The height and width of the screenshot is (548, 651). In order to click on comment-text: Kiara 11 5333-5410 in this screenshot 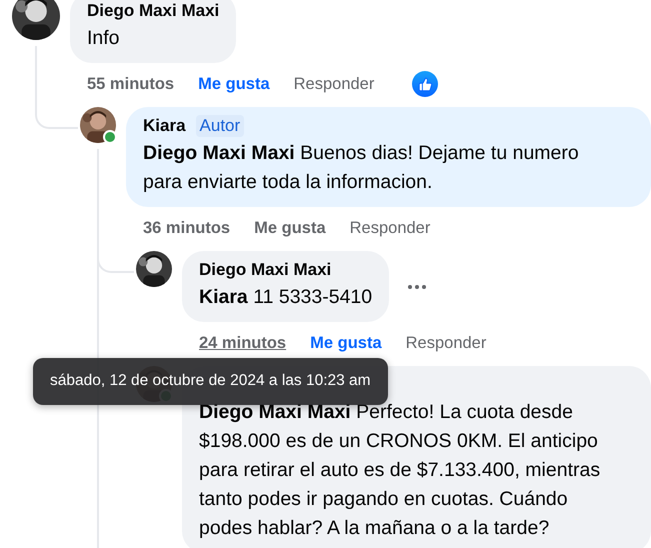, I will do `click(285, 297)`.